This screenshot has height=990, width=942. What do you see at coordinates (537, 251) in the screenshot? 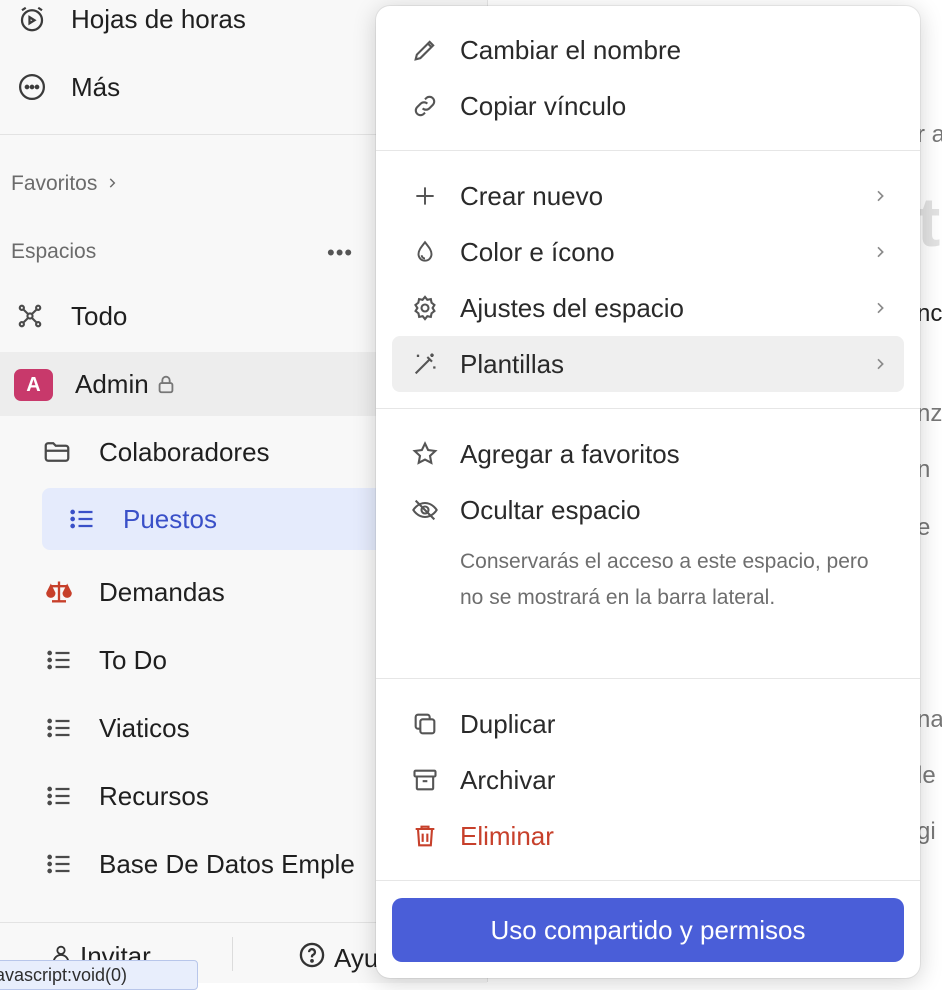
I see `menu-item-label: Color e ícono` at bounding box center [537, 251].